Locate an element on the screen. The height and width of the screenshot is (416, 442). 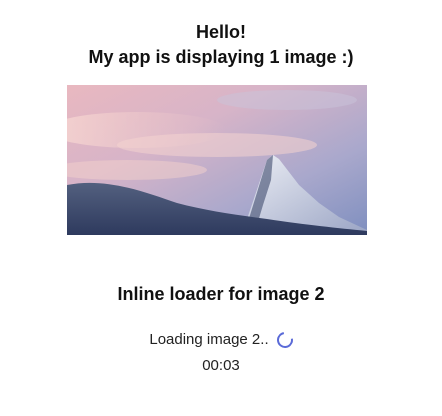
image-count-heading: My app is displaying 1 image :) is located at coordinates (221, 57).